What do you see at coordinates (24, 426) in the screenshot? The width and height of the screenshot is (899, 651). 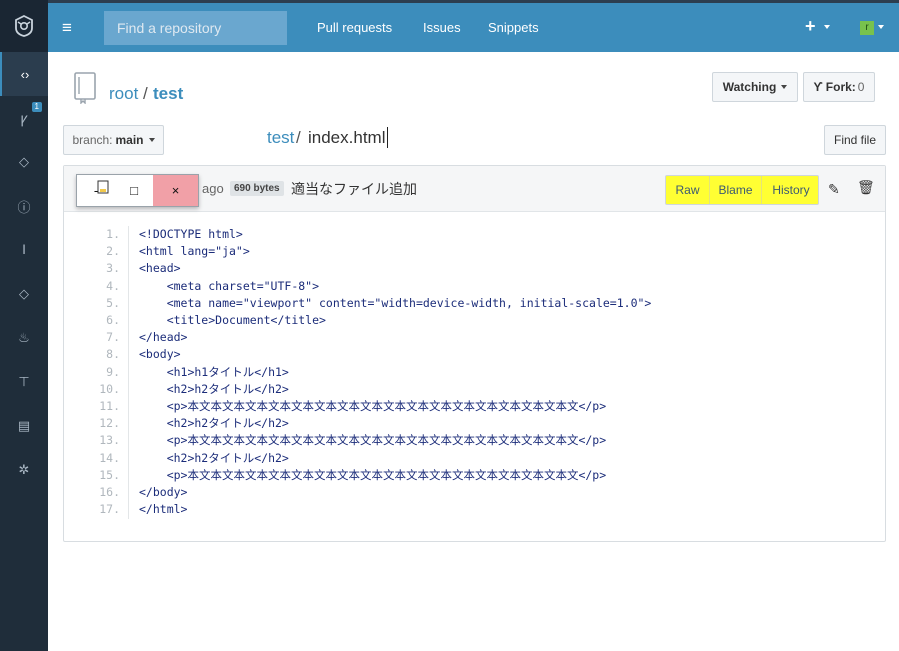 I see `book-icon: ▤` at bounding box center [24, 426].